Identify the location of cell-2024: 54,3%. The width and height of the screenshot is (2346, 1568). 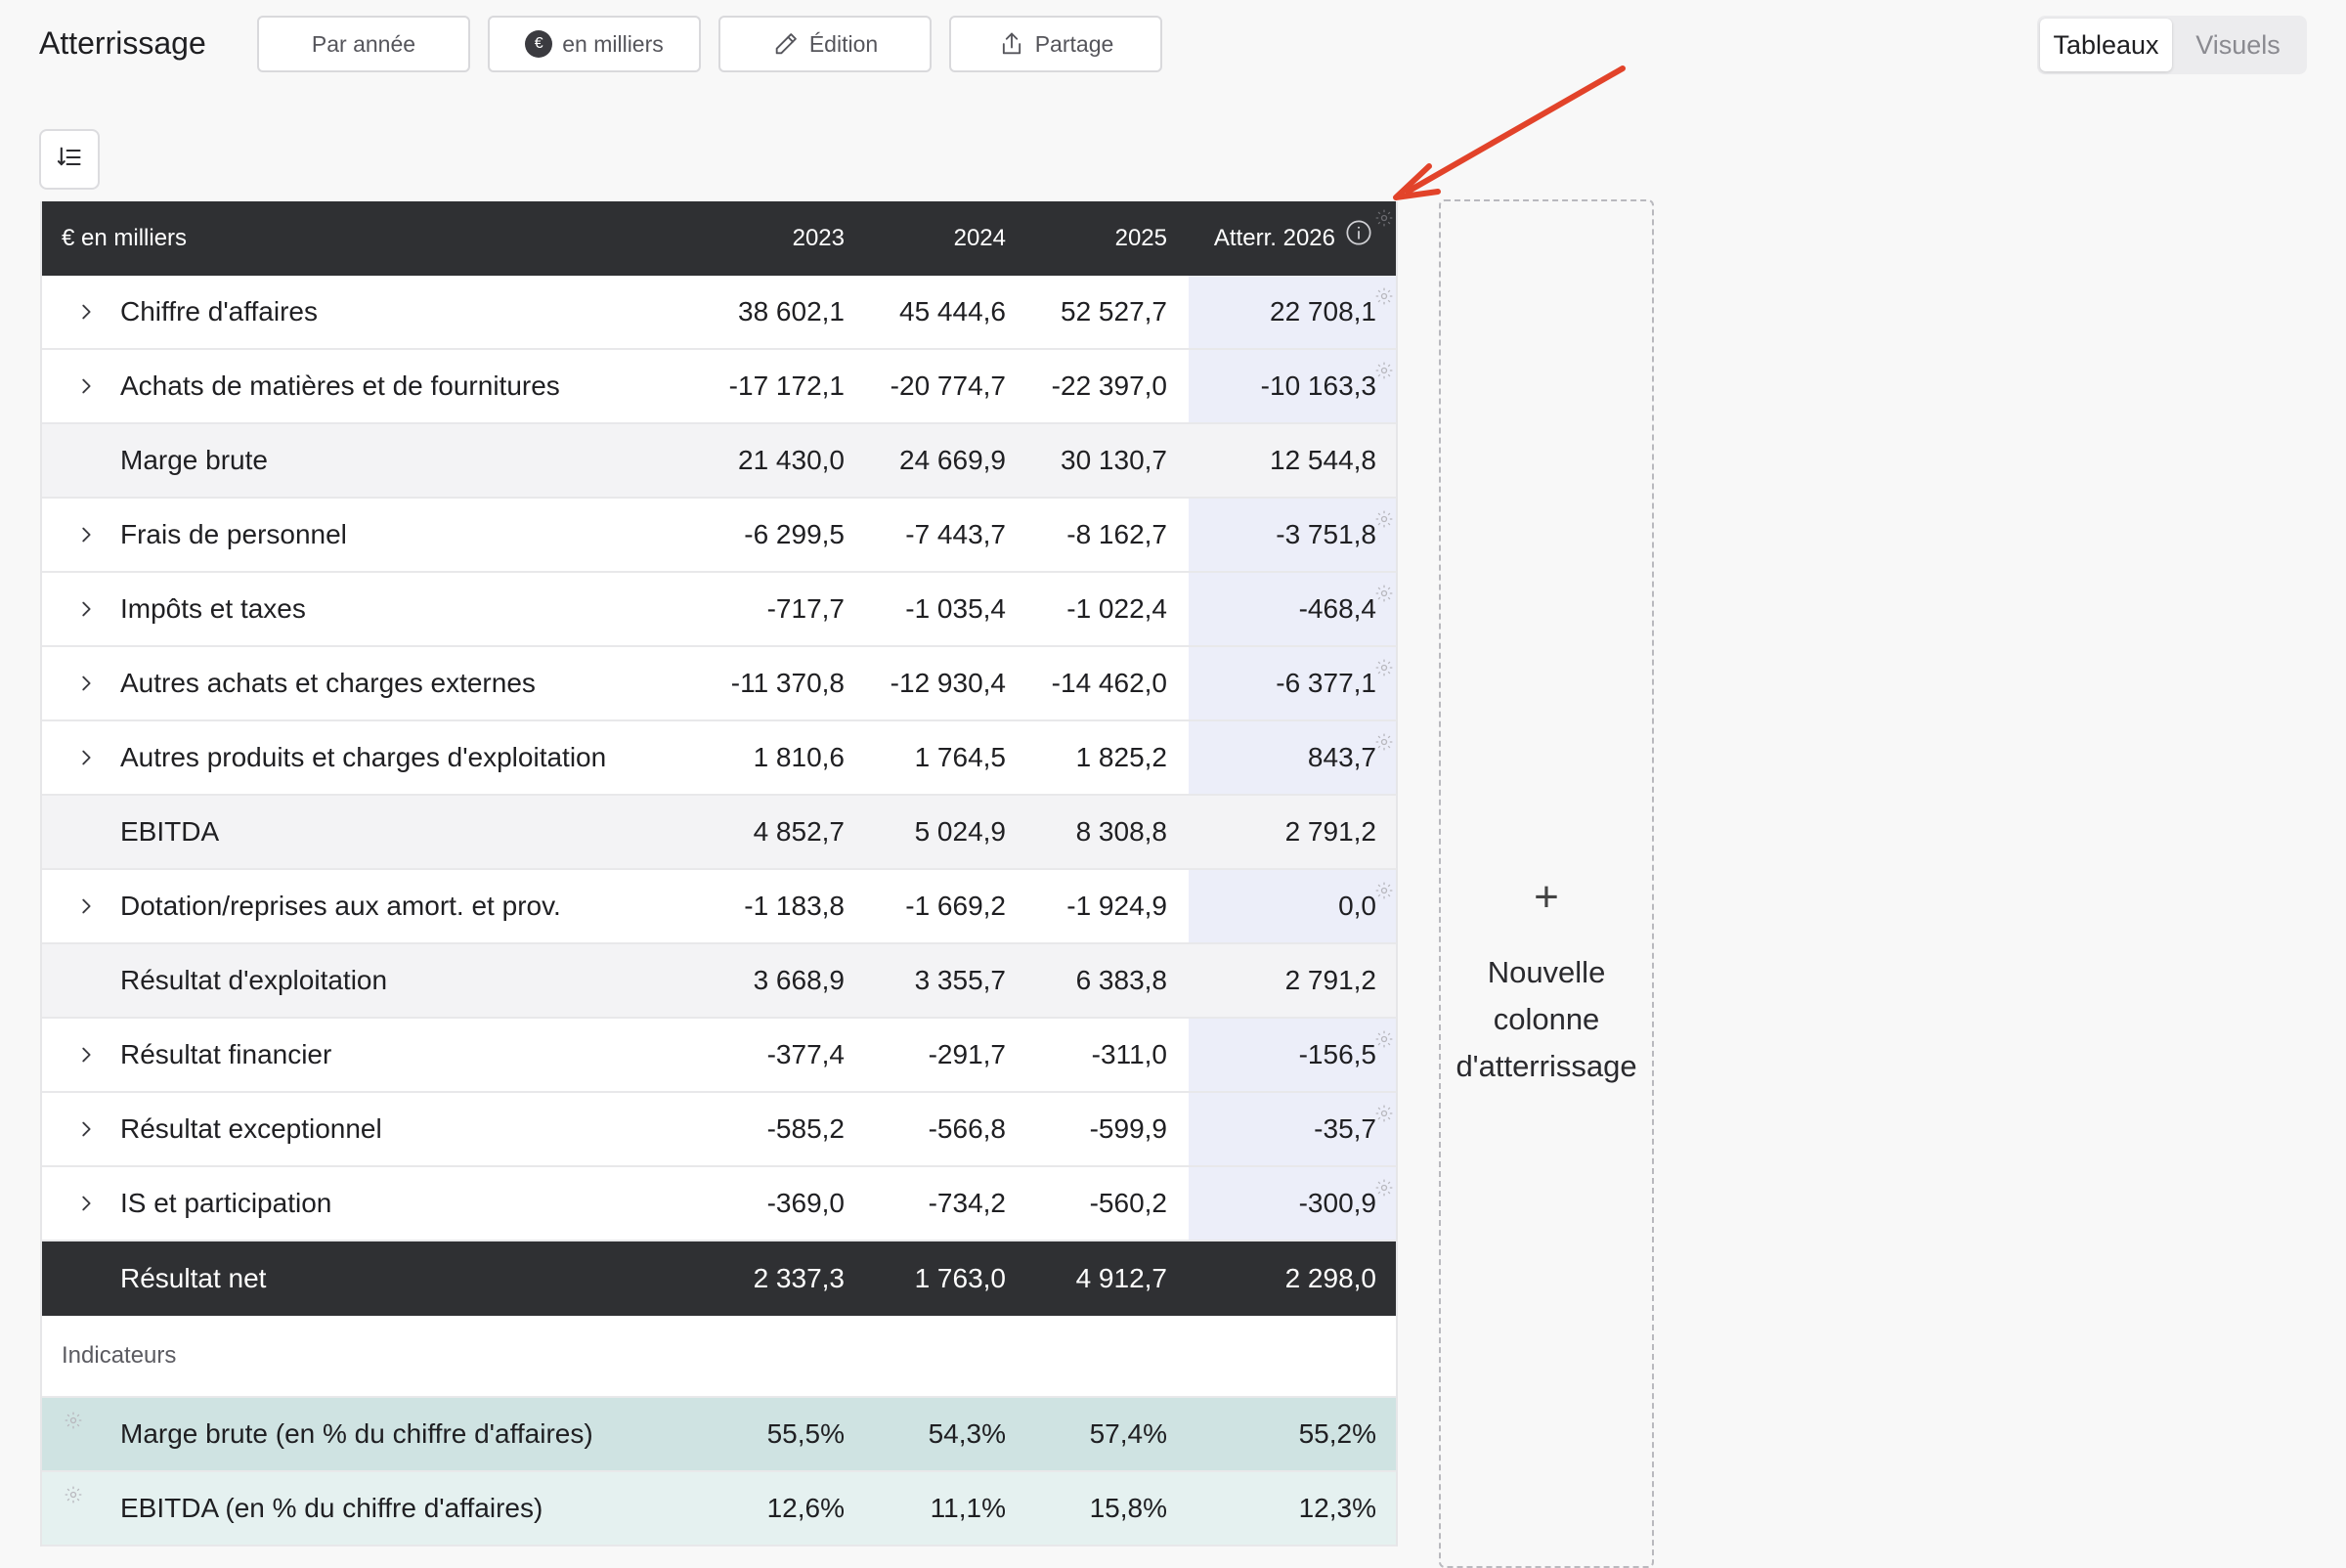
(967, 1433).